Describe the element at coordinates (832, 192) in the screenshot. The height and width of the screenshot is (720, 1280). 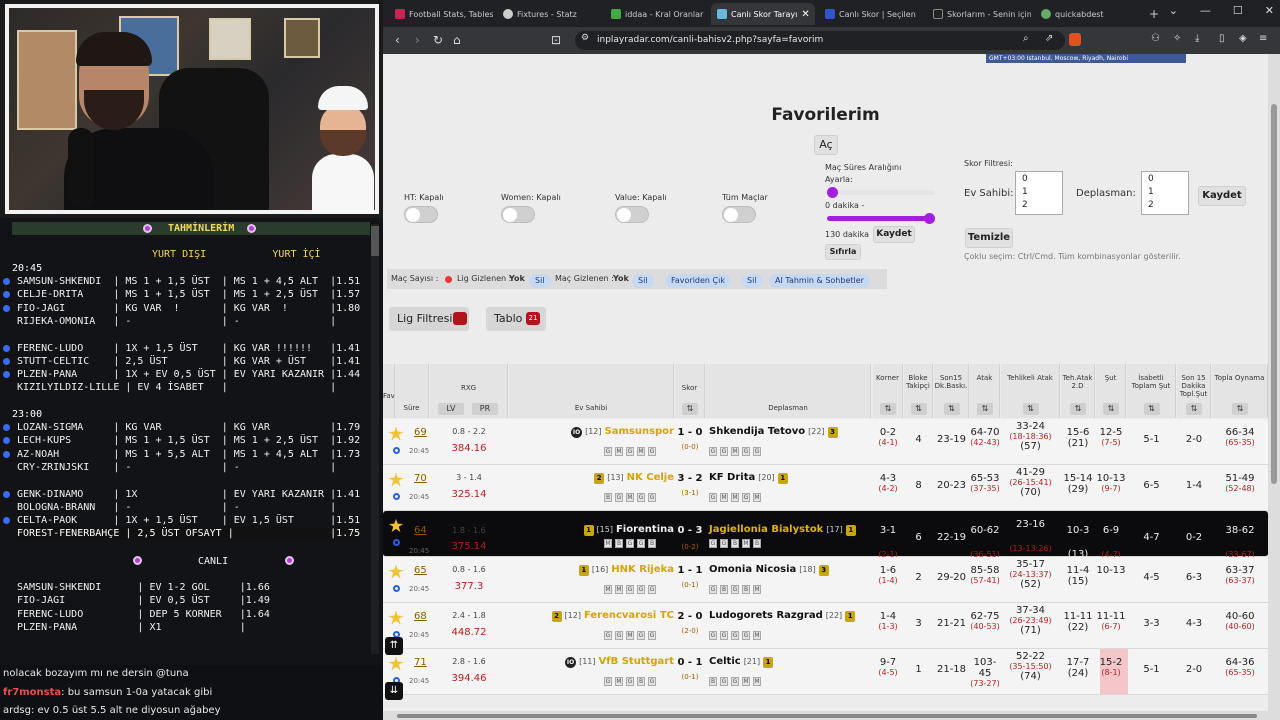
I see `min-slider-handle` at that location.